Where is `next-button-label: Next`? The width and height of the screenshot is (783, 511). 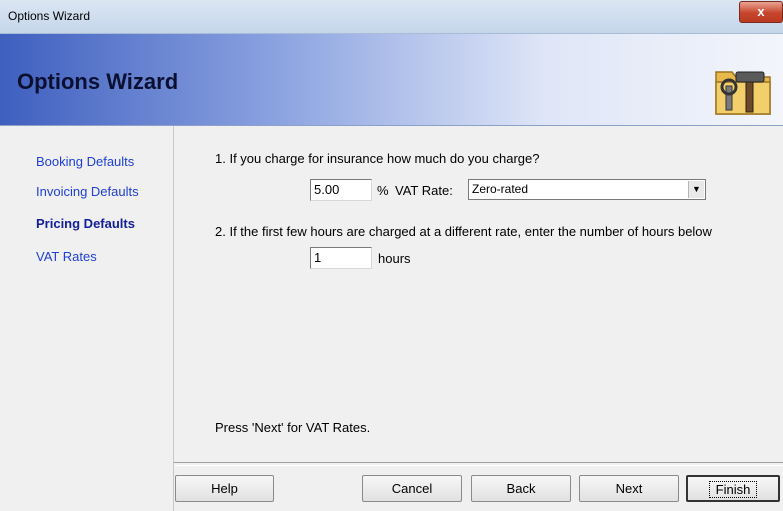 next-button-label: Next is located at coordinates (629, 488).